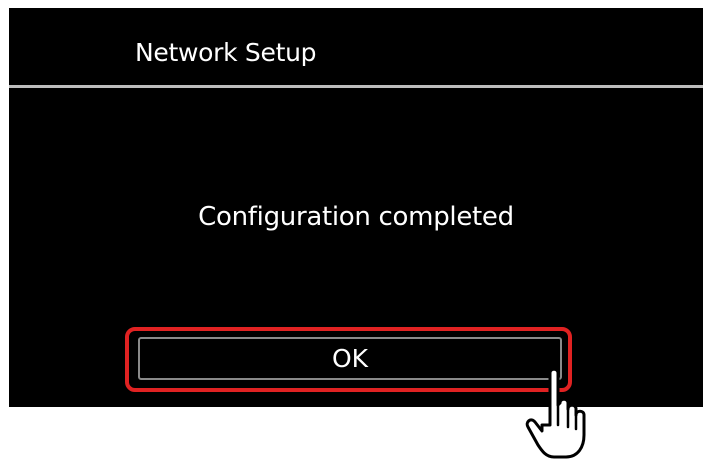  I want to click on title-divider, so click(356, 86).